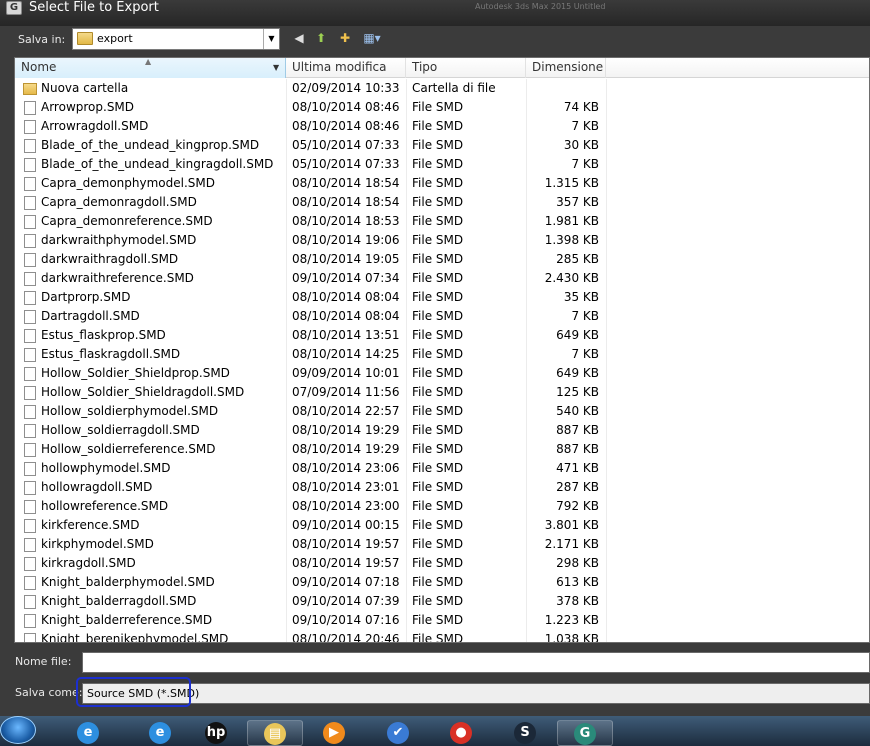 This screenshot has height=746, width=870. Describe the element at coordinates (127, 221) in the screenshot. I see `file-name: Capra_demonreference.SMD` at that location.